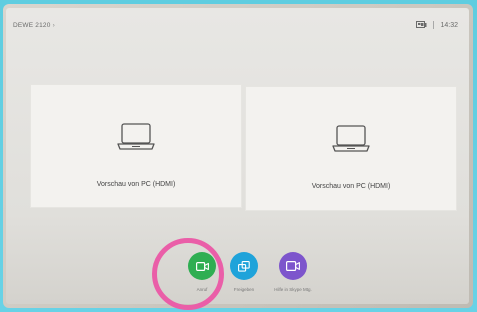 The height and width of the screenshot is (312, 477). I want to click on skype-meeting-button: Hilfe in Skype Mtg., so click(293, 272).